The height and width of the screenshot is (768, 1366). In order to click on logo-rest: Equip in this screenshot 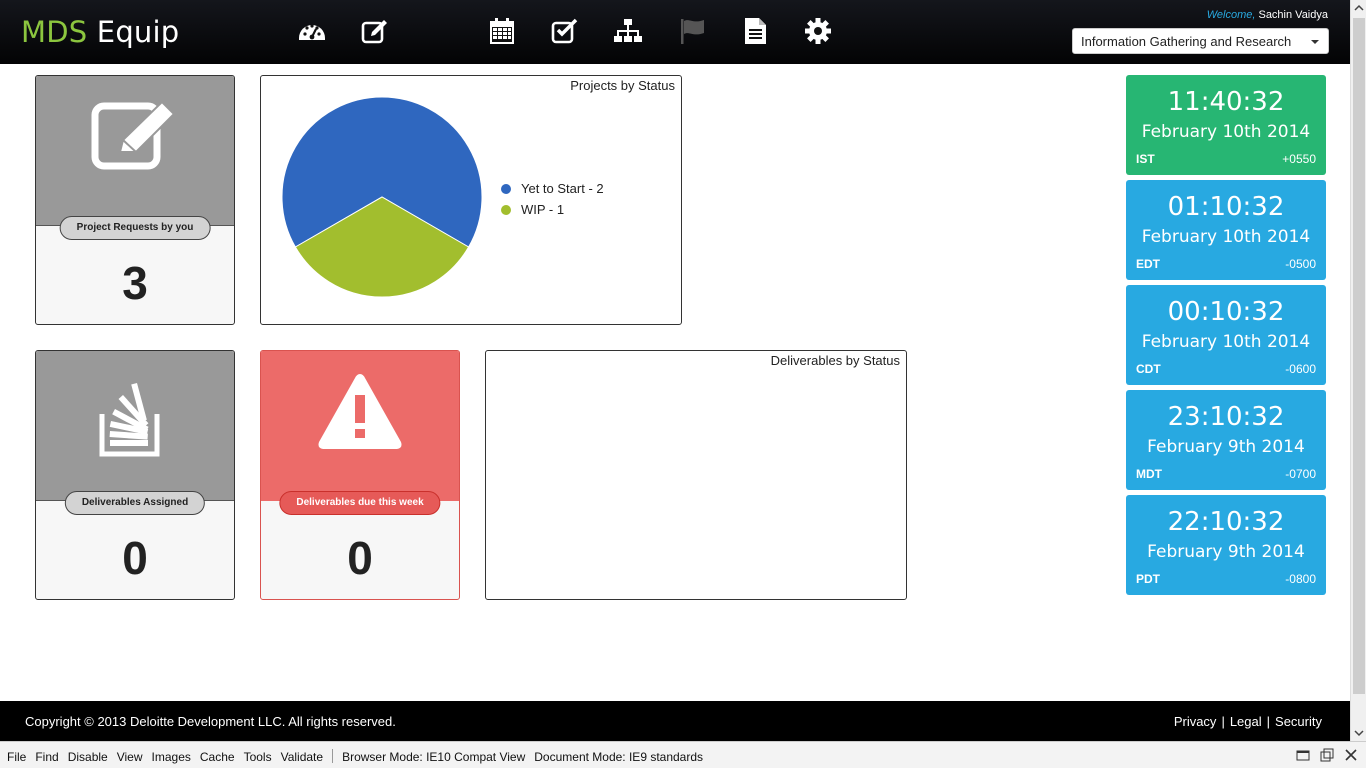, I will do `click(133, 32)`.